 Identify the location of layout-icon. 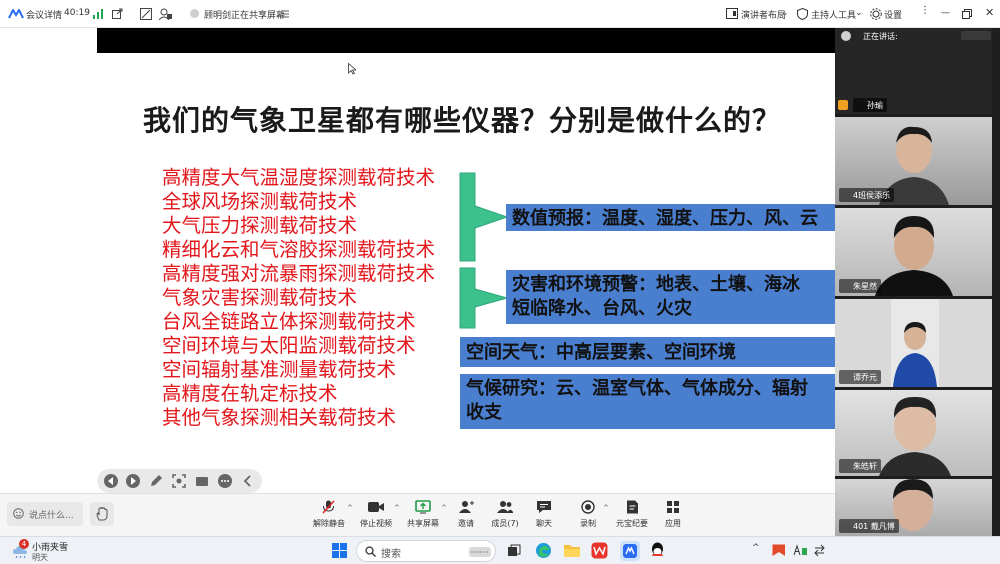
(732, 13).